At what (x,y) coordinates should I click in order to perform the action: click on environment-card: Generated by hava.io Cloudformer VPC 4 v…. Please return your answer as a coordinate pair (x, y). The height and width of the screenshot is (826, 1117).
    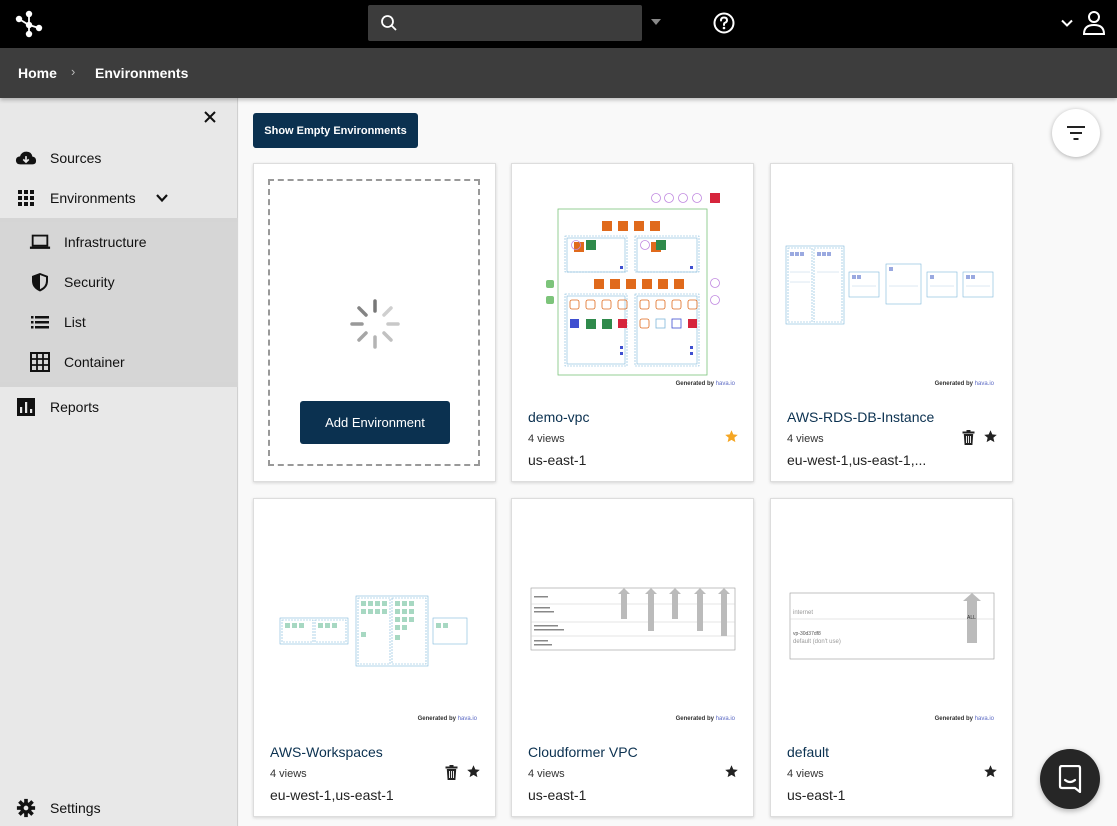
    Looking at the image, I should click on (632, 657).